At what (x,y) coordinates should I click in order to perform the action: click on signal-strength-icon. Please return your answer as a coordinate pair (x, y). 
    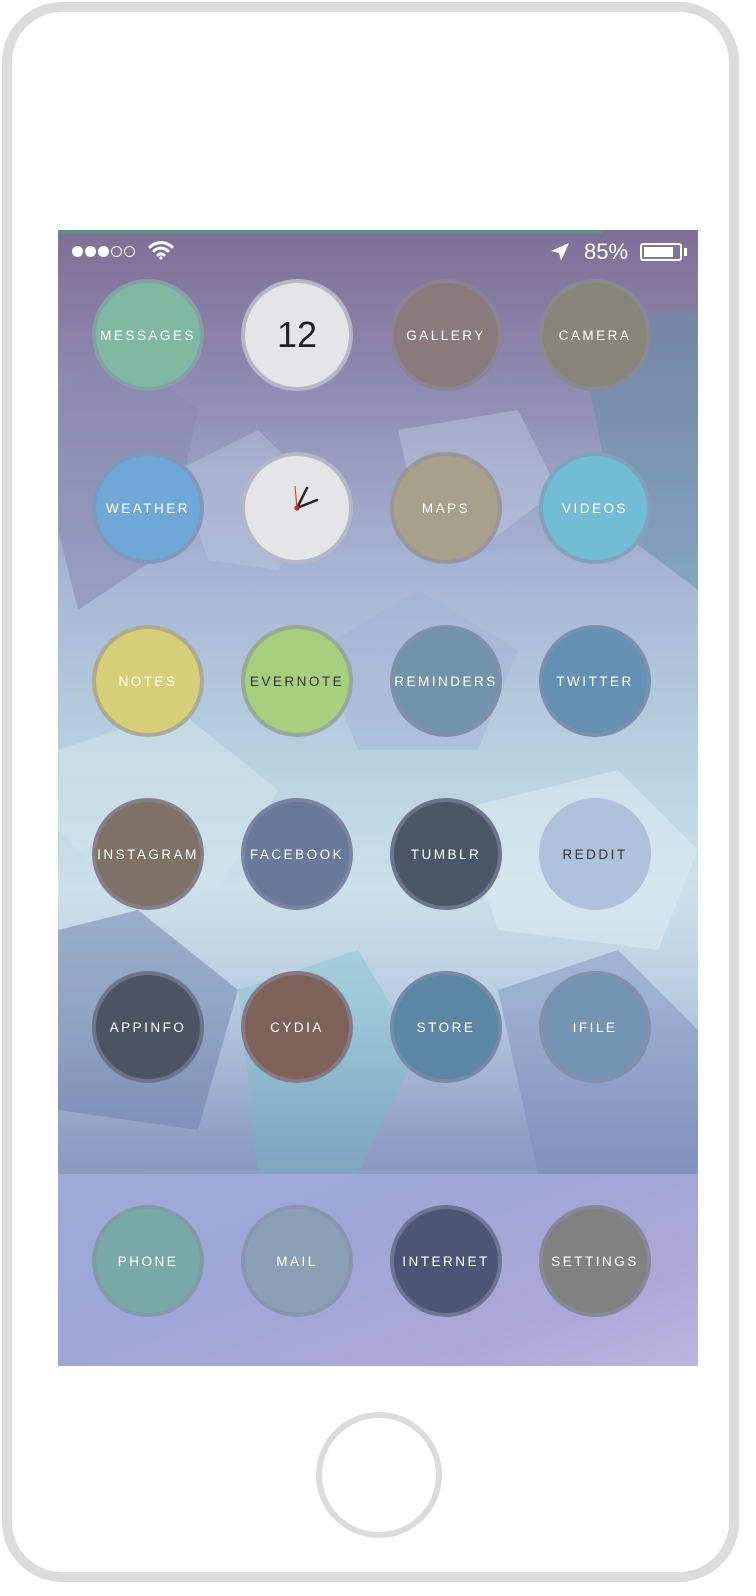
    Looking at the image, I should click on (103, 251).